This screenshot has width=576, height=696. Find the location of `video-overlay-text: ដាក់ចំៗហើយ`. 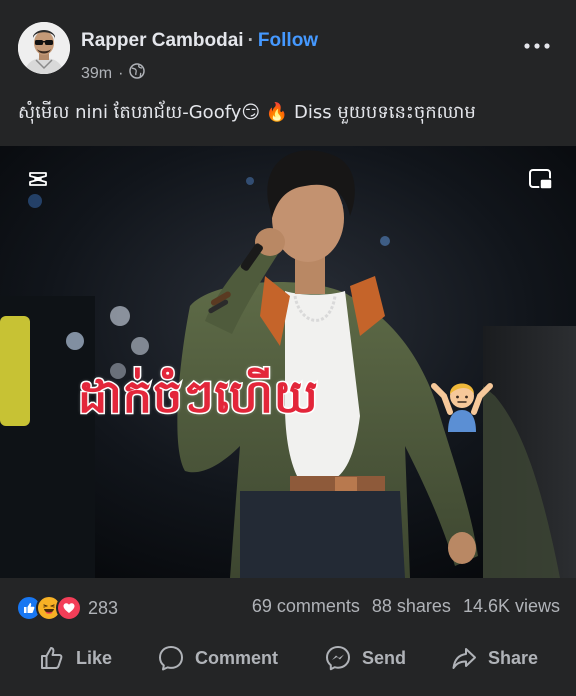

video-overlay-text: ដាក់ចំៗហើយ is located at coordinates (198, 396).